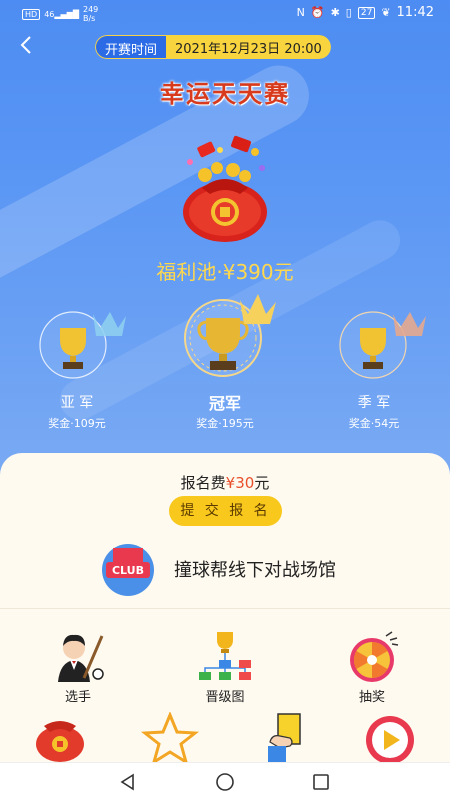 The height and width of the screenshot is (800, 450). I want to click on first-place-trophy, so click(228, 335).